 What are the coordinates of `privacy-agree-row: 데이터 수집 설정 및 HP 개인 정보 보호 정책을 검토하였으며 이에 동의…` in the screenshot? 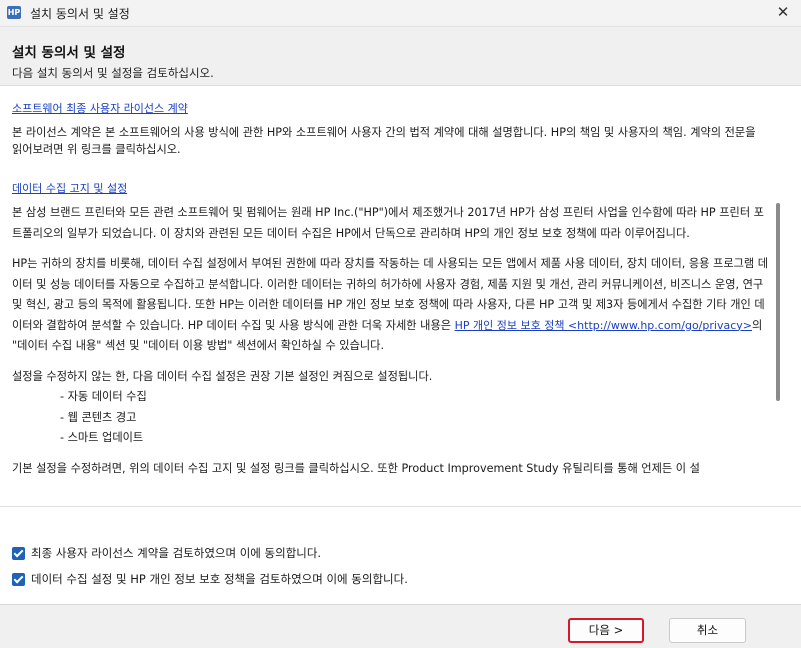 It's located at (210, 579).